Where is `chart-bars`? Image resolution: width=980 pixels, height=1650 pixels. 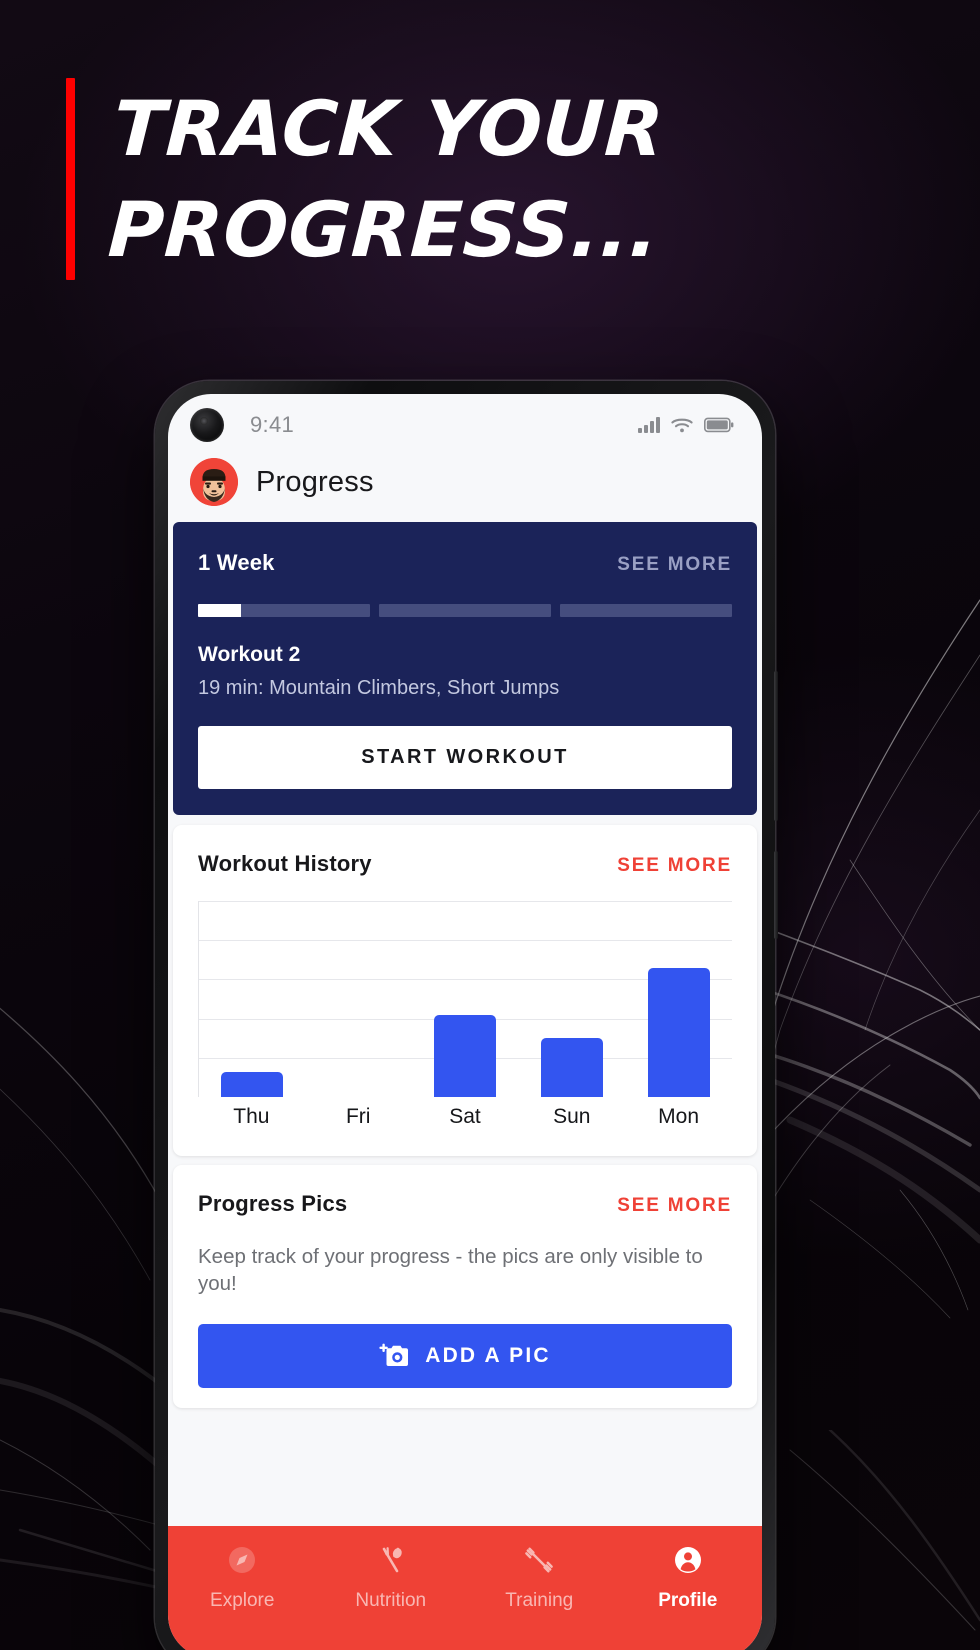 chart-bars is located at coordinates (465, 999).